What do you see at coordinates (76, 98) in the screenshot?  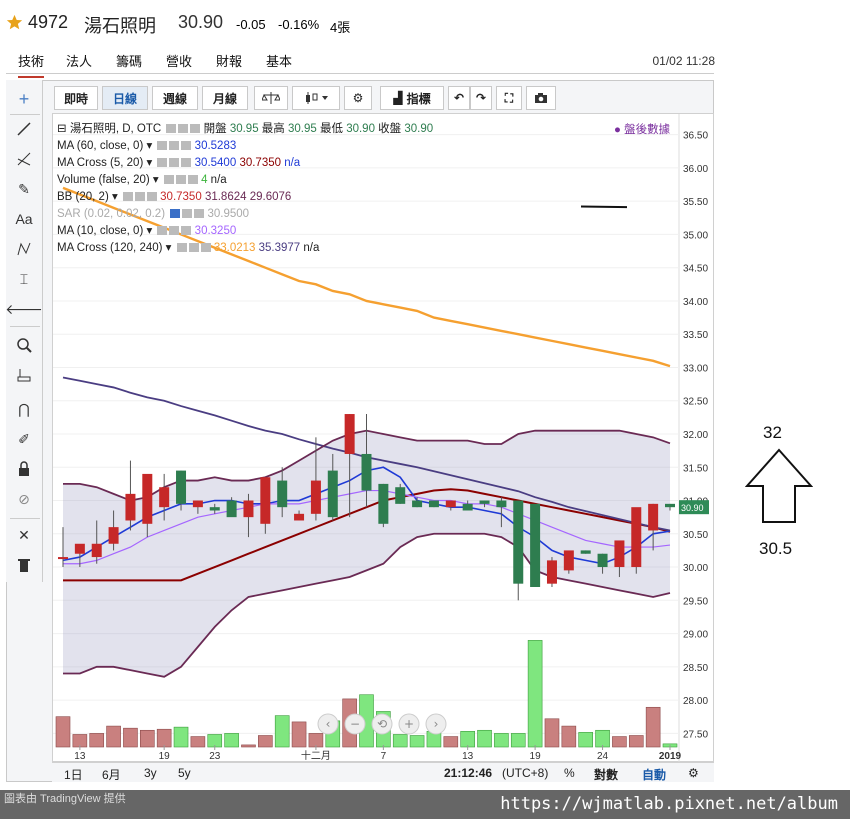 I see `realtime-button: 即時` at bounding box center [76, 98].